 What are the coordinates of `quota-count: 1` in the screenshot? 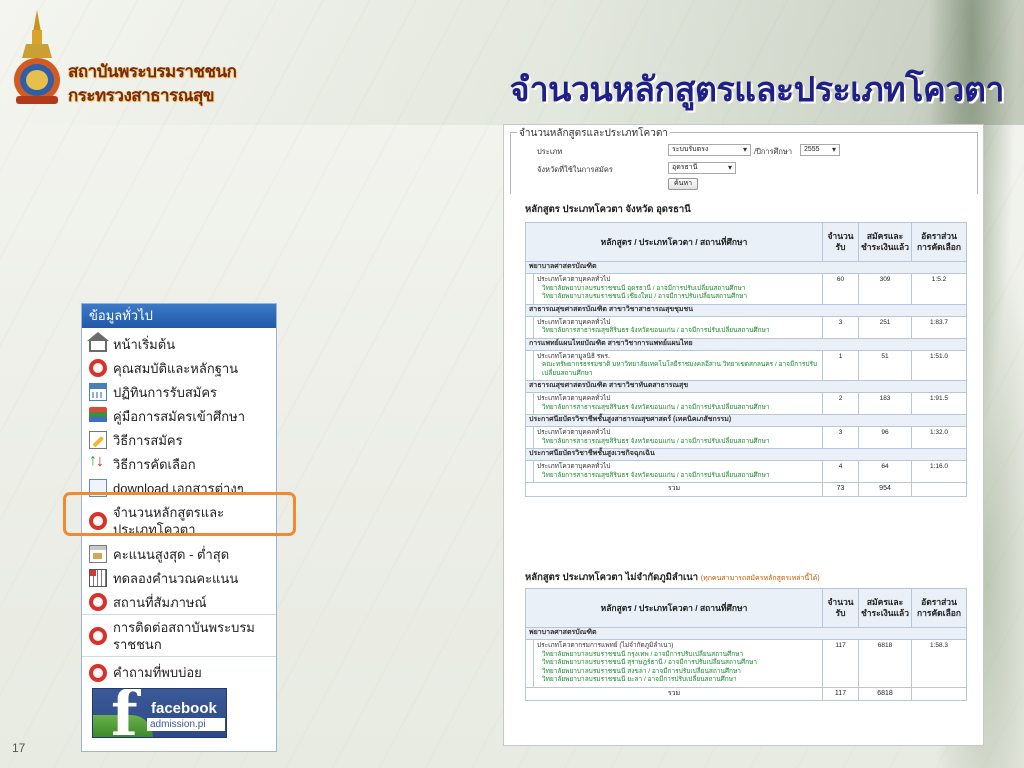 It's located at (841, 365).